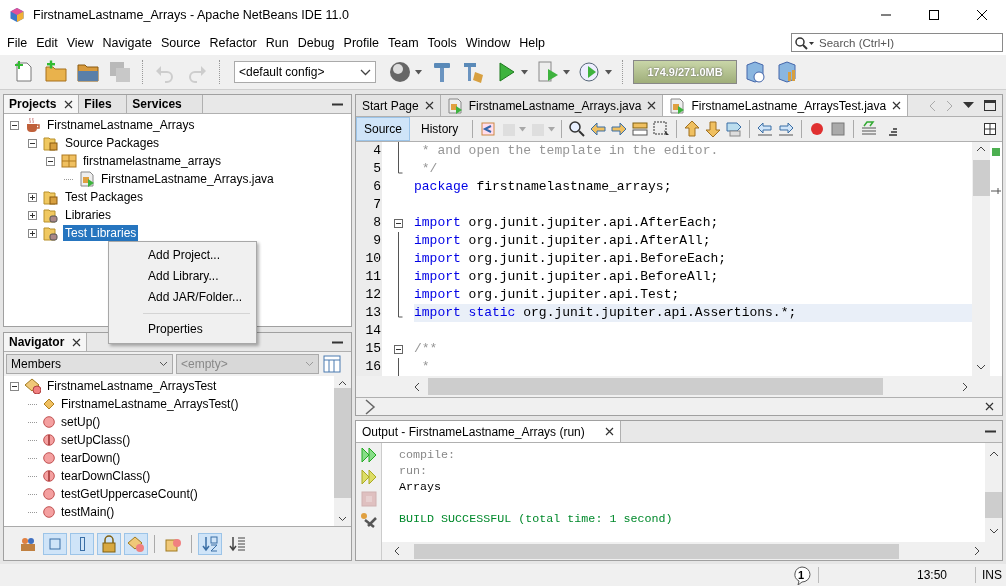 The width and height of the screenshot is (1006, 586). Describe the element at coordinates (315, 42) in the screenshot. I see `menu-item: Debug` at that location.